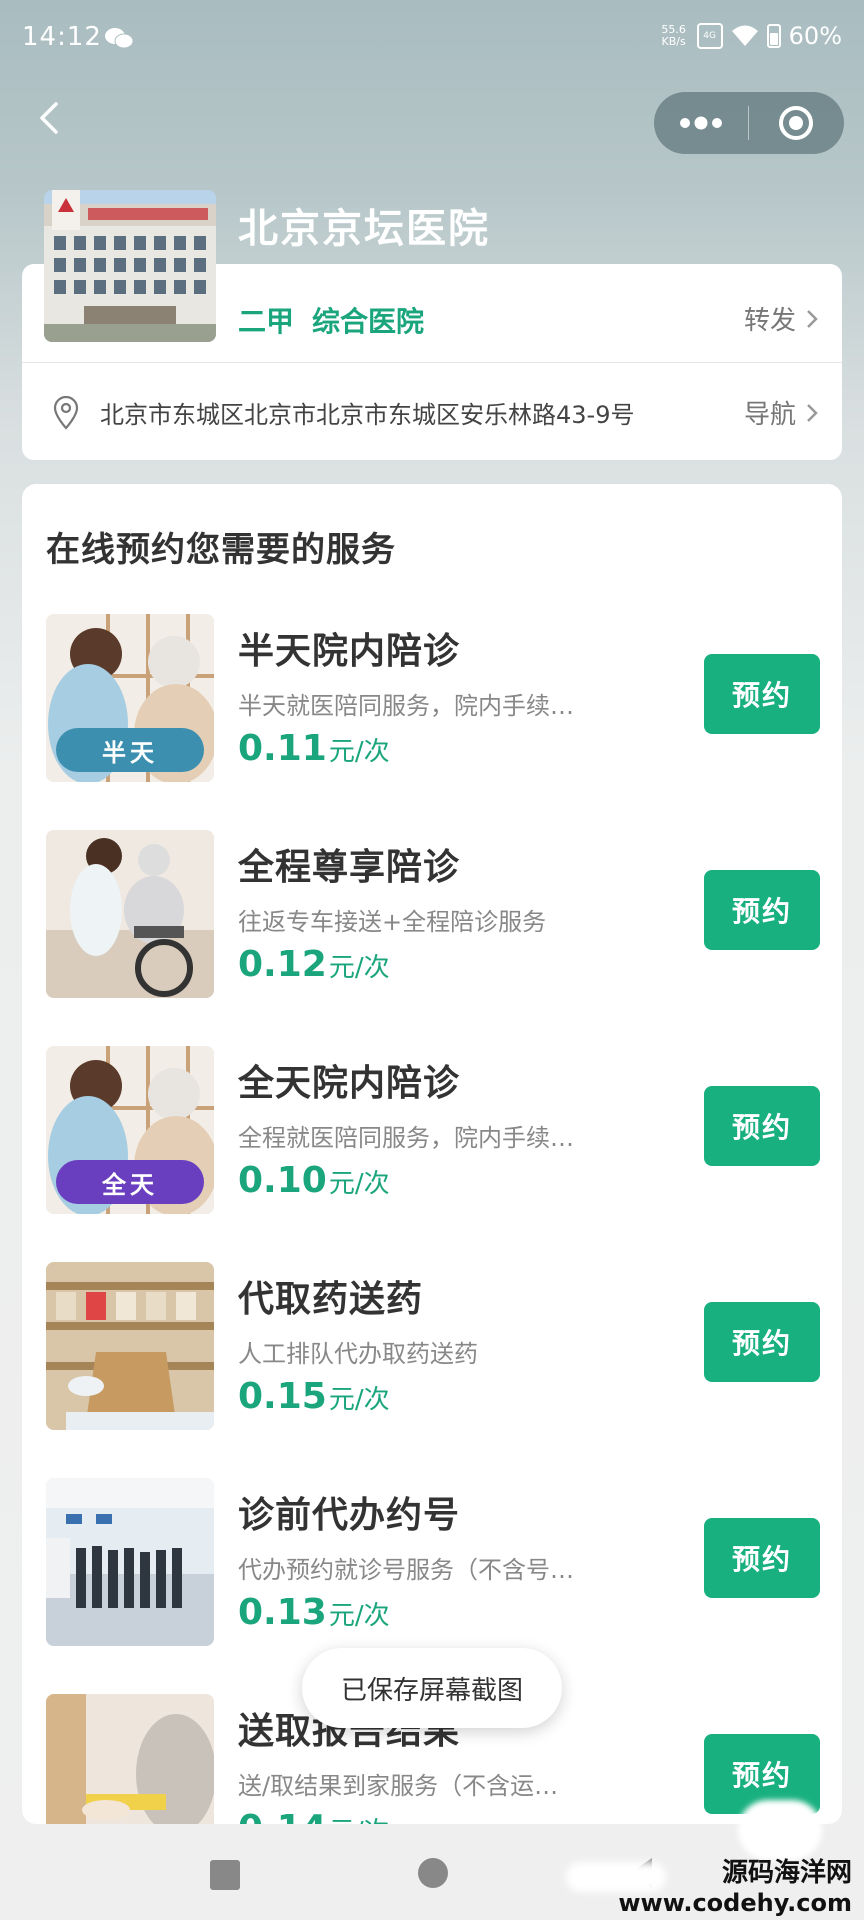 This screenshot has width=864, height=1920. I want to click on watermark-cn: 源码海洋网, so click(786, 1873).